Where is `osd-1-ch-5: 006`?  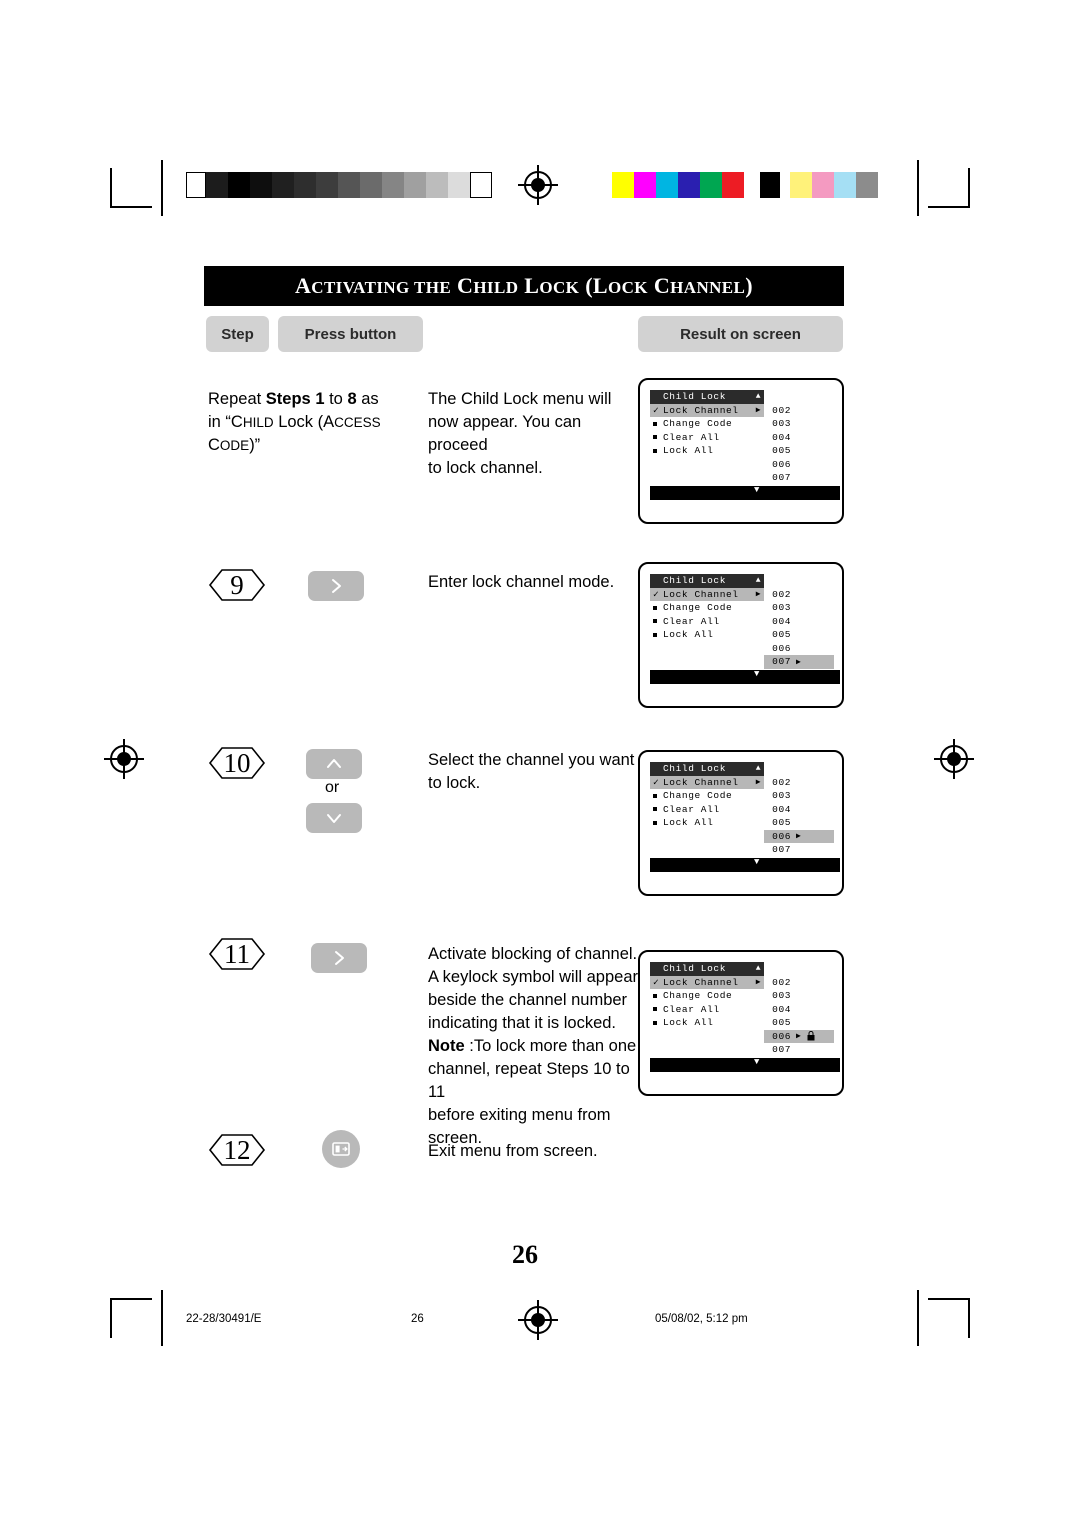 osd-1-ch-5: 006 is located at coordinates (782, 464).